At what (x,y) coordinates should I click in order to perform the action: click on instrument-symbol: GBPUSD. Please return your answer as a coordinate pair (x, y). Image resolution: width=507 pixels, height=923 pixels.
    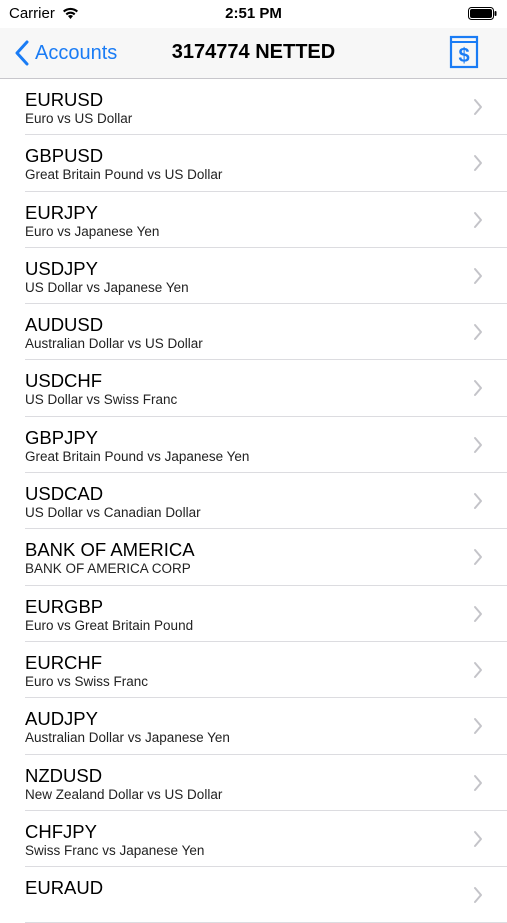
    Looking at the image, I should click on (64, 156).